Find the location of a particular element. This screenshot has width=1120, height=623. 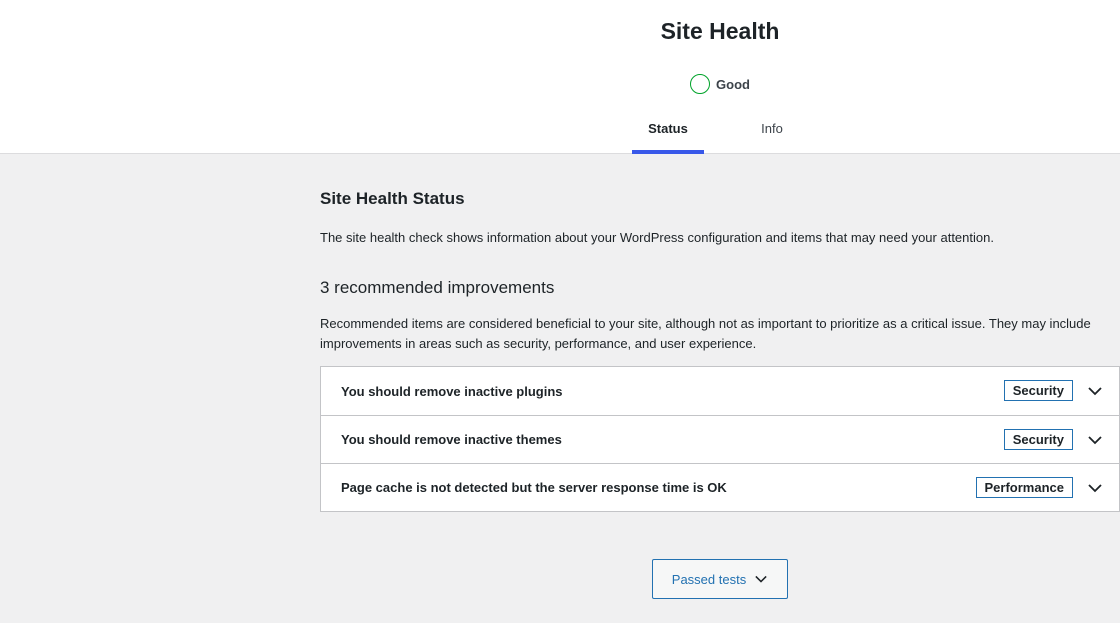

section-heading: Site Health Status is located at coordinates (392, 198).